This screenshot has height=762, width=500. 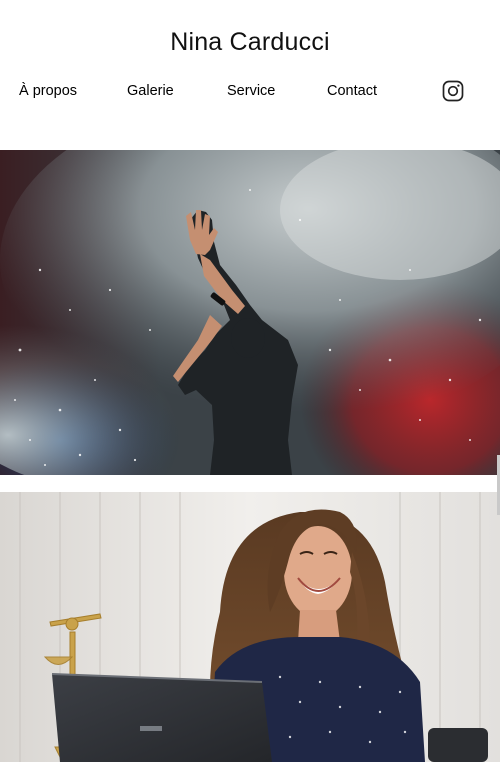 I want to click on nav-link-a-propos: À propos, so click(x=48, y=91).